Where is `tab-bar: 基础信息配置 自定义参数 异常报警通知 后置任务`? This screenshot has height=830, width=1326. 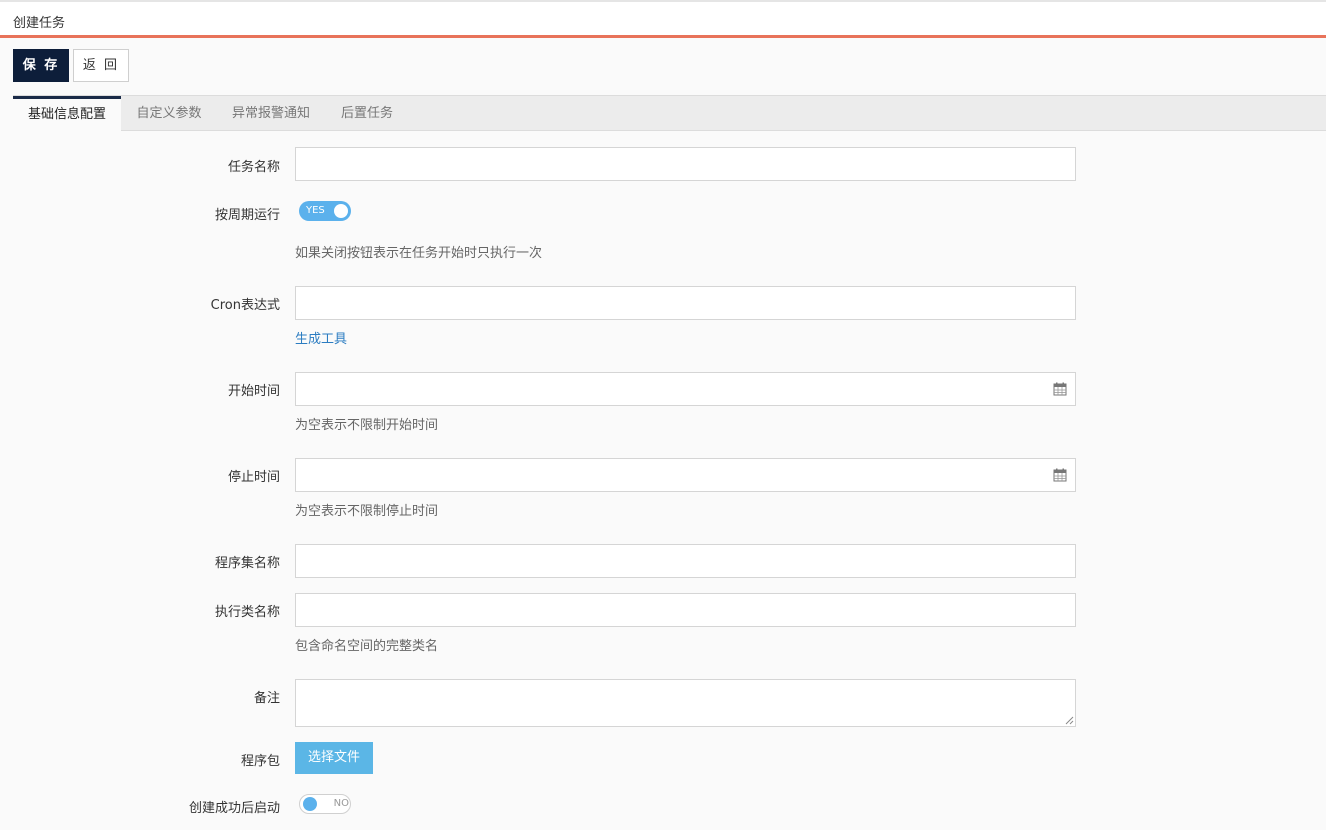
tab-bar: 基础信息配置 自定义参数 异常报警通知 后置任务 is located at coordinates (669, 113).